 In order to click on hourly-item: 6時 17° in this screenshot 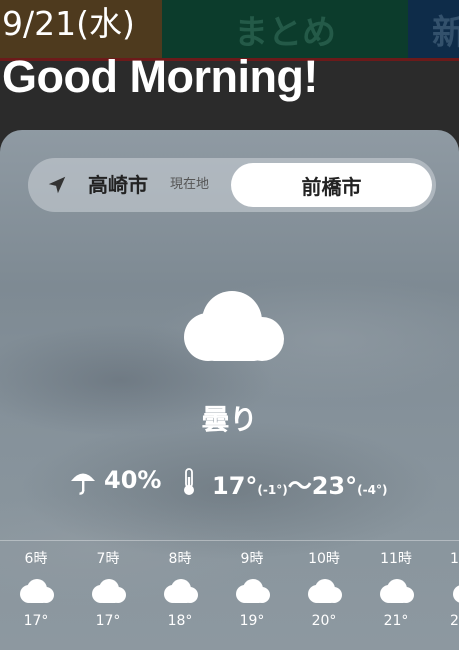, I will do `click(36, 590)`.